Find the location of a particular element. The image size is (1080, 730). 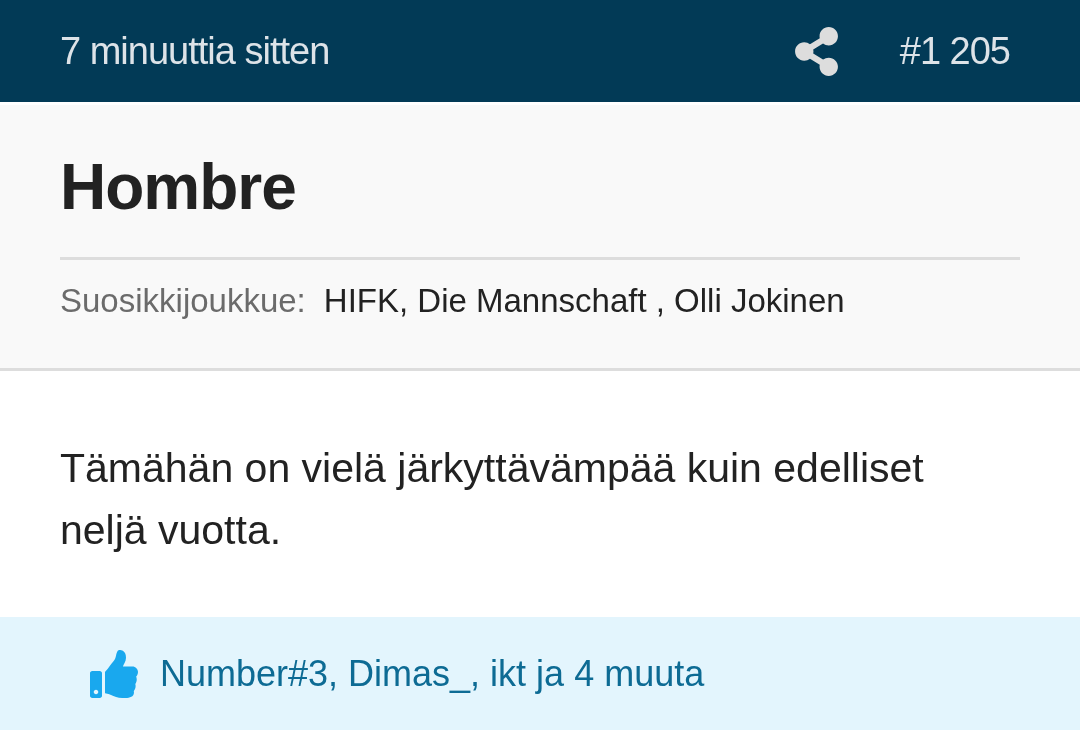

favorite-teams-label: Suosikkijoukkue: is located at coordinates (183, 301).